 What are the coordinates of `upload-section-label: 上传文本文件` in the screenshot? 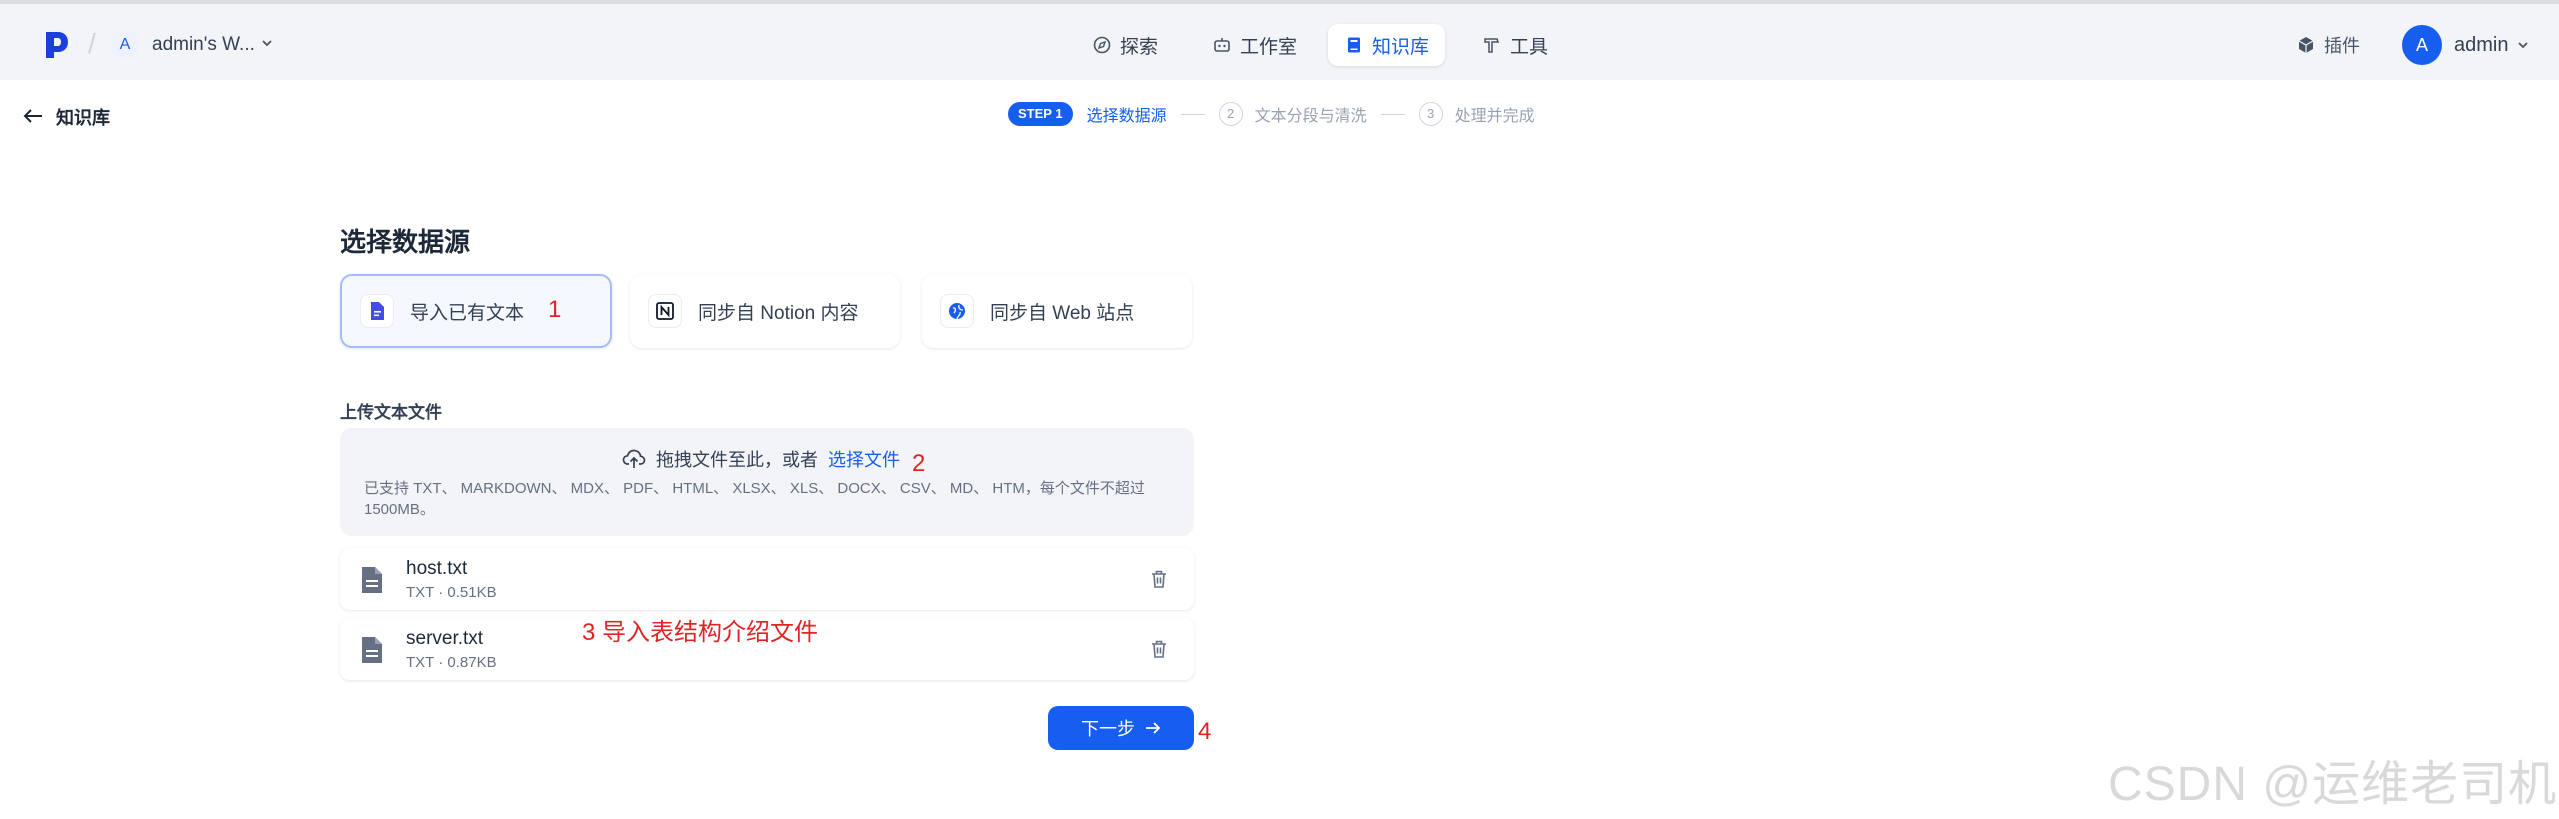 It's located at (391, 412).